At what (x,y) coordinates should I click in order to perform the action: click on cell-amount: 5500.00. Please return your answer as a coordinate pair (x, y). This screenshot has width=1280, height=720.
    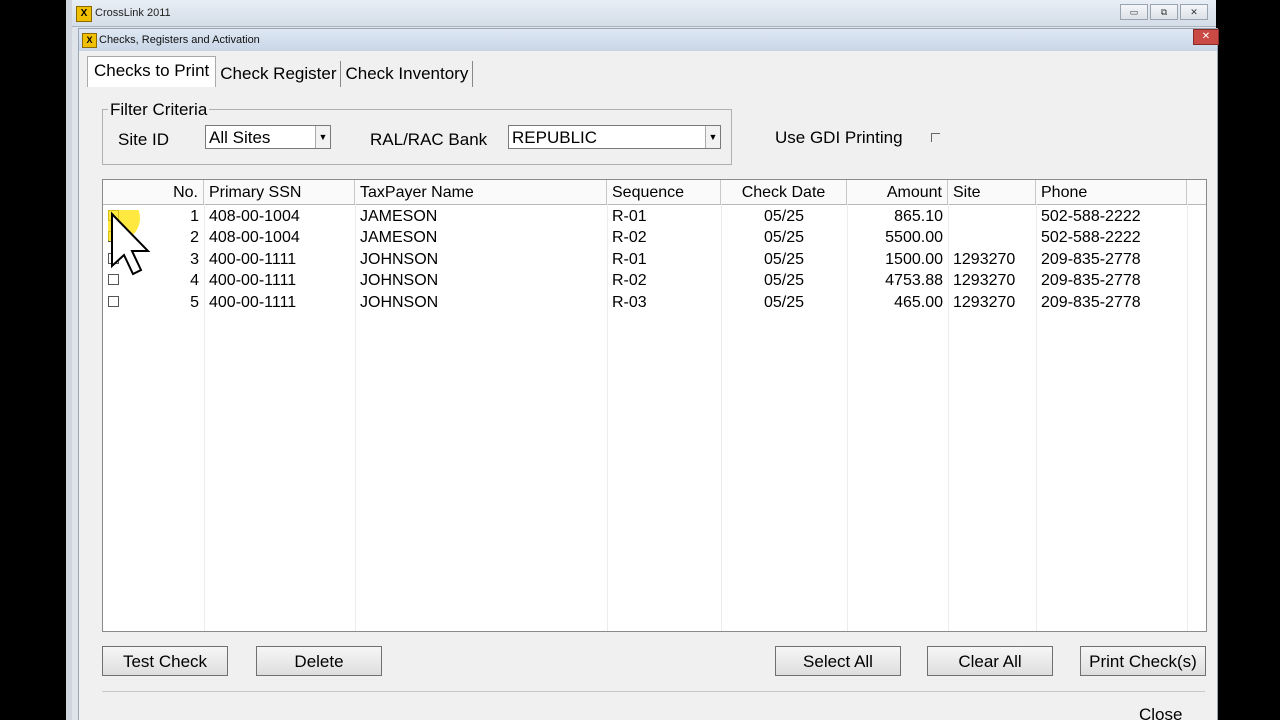
    Looking at the image, I should click on (914, 237).